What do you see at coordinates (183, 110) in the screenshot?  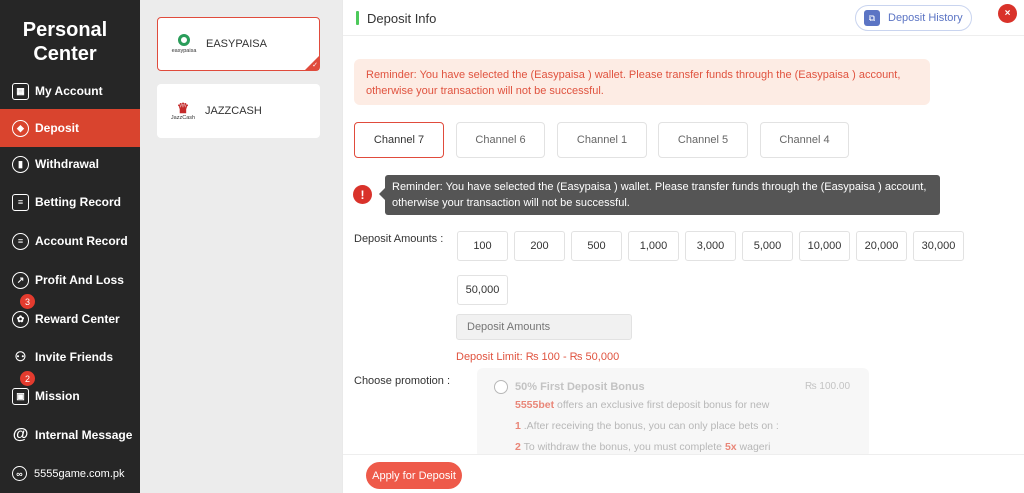 I see `jazzcash-logo-icon: ♛ JazzCash` at bounding box center [183, 110].